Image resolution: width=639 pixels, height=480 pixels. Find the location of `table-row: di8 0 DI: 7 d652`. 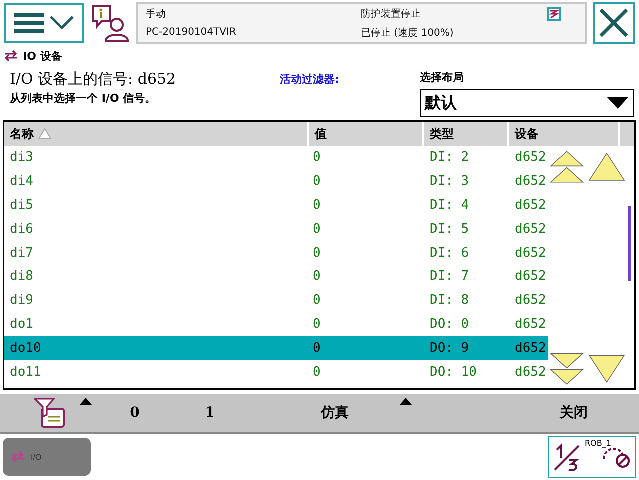

table-row: di8 0 DI: 7 d652 is located at coordinates (276, 276).